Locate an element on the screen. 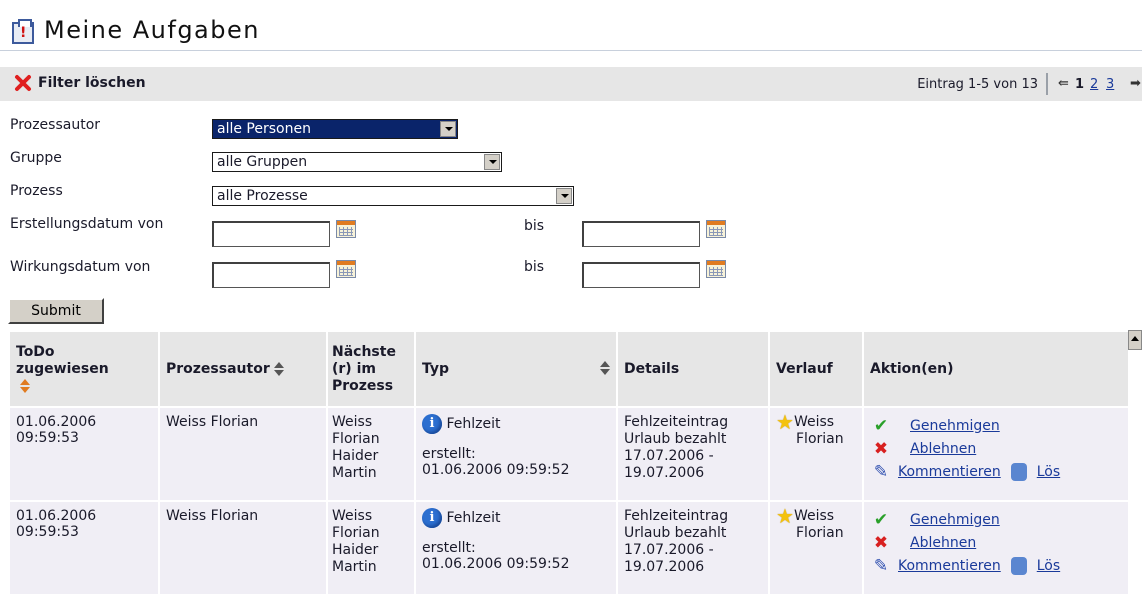 The height and width of the screenshot is (599, 1142). gruppe-label: Gruppe is located at coordinates (36, 158).